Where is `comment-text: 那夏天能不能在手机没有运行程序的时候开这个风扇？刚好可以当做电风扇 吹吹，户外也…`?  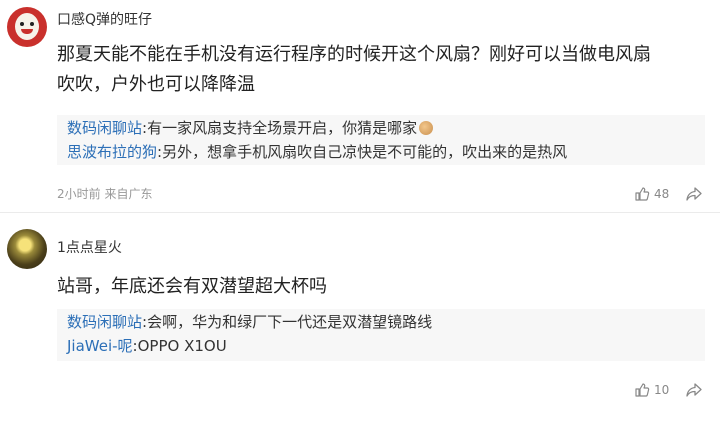
comment-text: 那夏天能不能在手机没有运行程序的时候开这个风扇？刚好可以当做电风扇 吹吹，户外也… is located at coordinates (354, 70).